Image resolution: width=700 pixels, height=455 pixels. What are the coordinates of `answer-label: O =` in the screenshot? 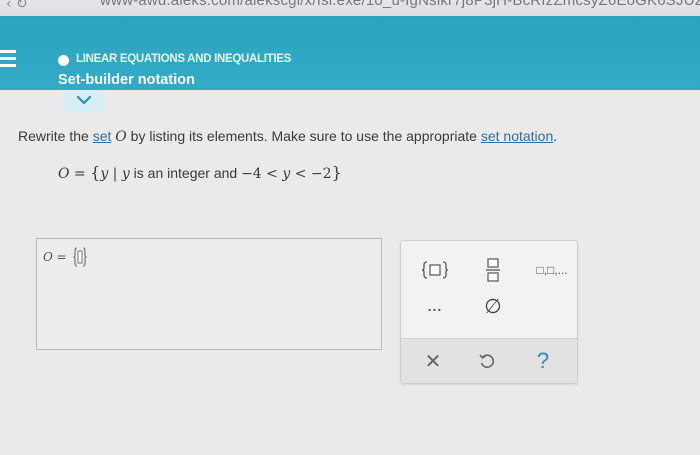 It's located at (55, 257).